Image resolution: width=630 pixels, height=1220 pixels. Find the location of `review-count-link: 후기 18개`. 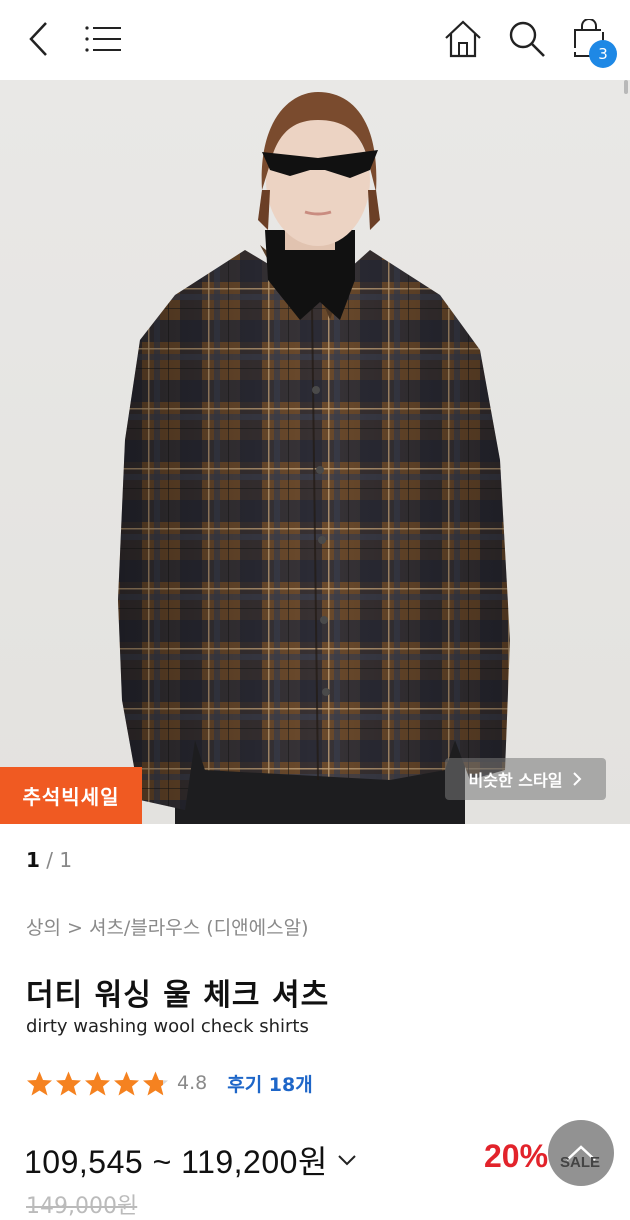

review-count-link: 후기 18개 is located at coordinates (270, 1083).